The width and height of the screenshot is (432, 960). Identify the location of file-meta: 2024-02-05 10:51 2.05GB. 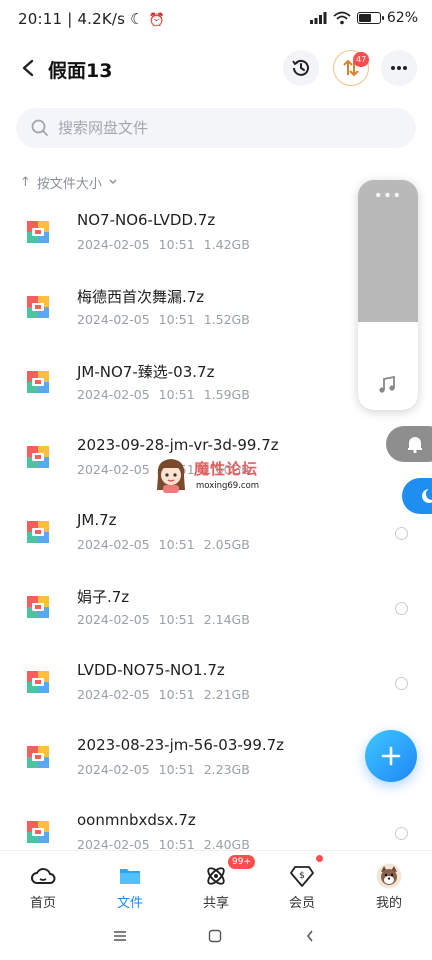
(168, 544).